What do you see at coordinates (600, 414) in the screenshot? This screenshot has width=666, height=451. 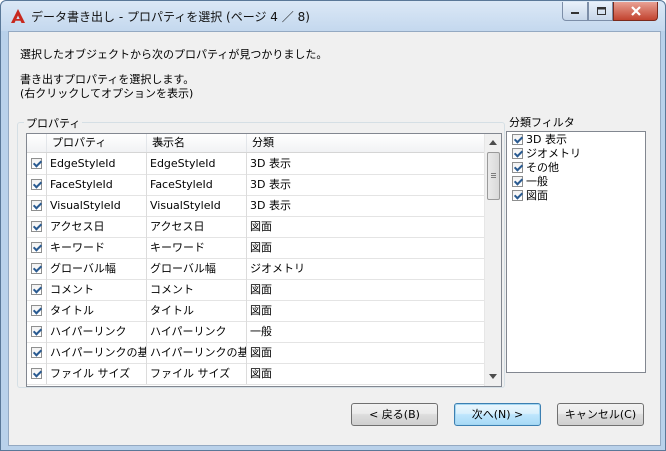 I see `cancel-button: キャンセル(C)` at bounding box center [600, 414].